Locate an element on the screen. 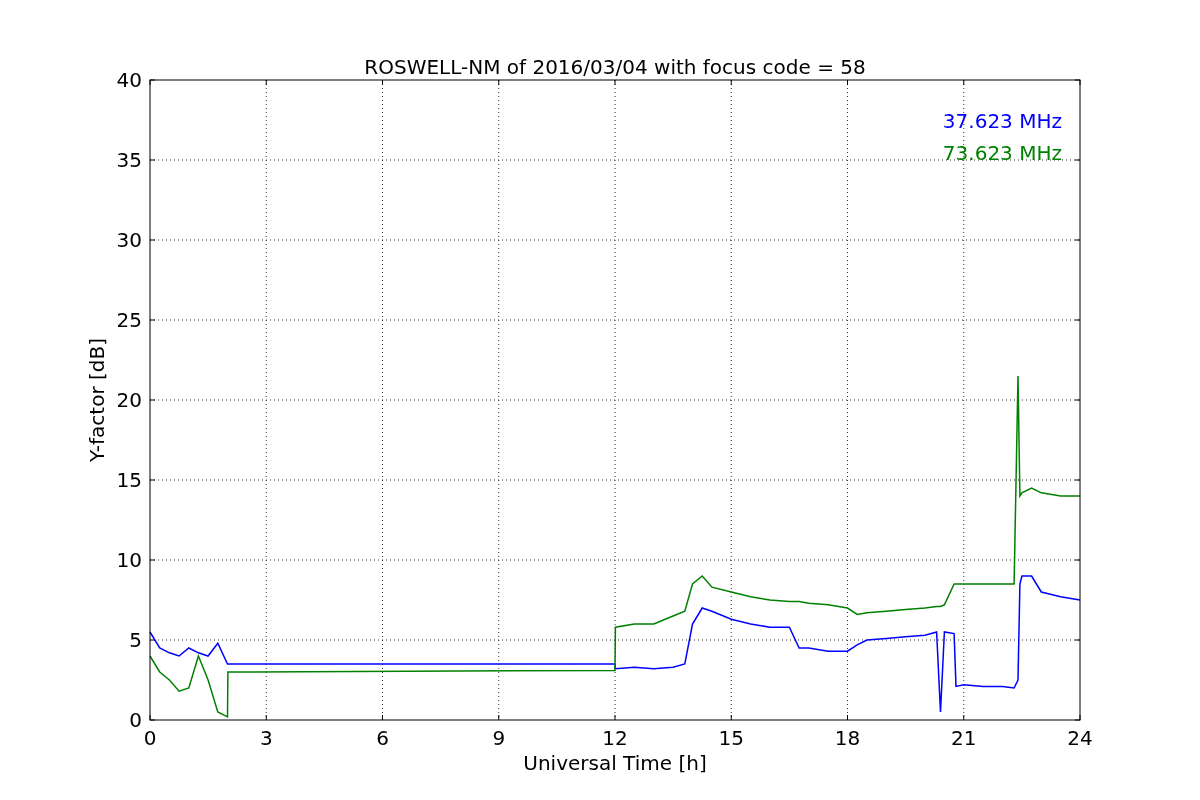 The image size is (1200, 800). chart-title: ROSWELL-NM of 2016/03/04 with focus code = 58 is located at coordinates (615, 67).